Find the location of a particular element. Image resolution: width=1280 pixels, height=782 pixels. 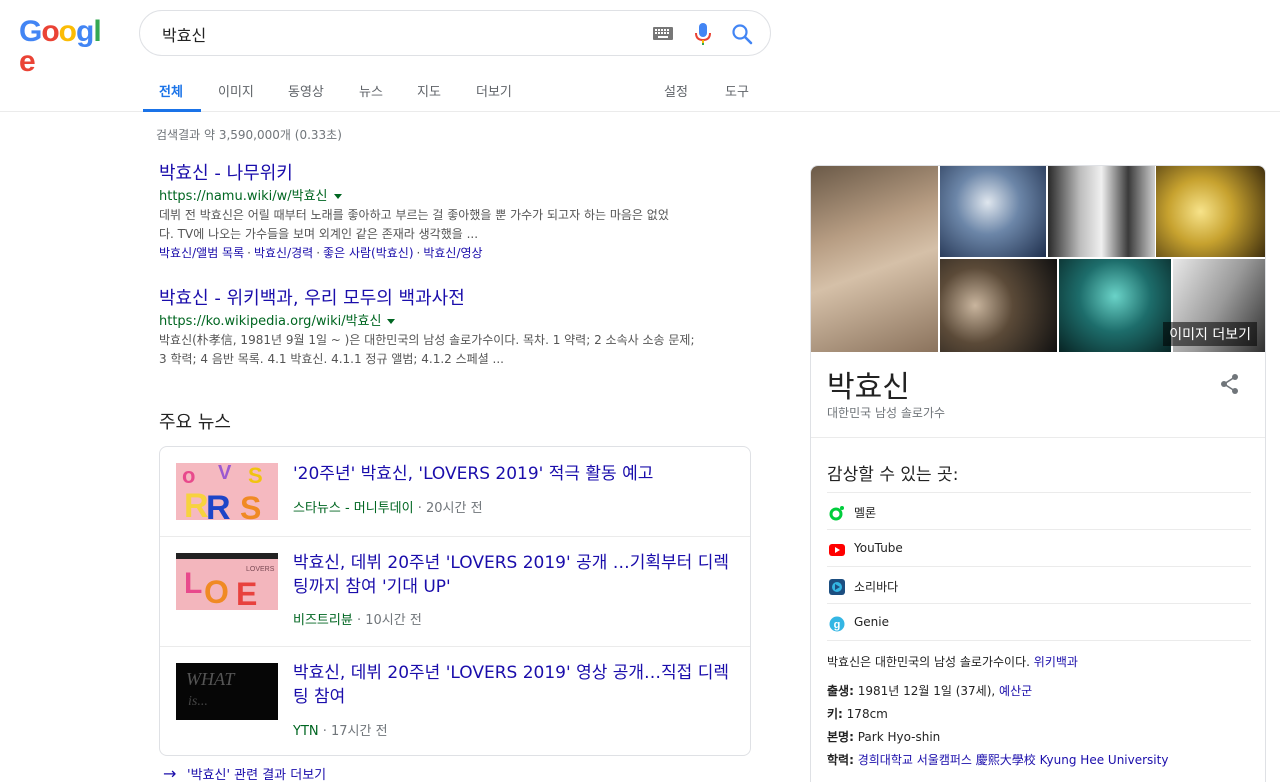

tab-maps: 지도 is located at coordinates (429, 90).